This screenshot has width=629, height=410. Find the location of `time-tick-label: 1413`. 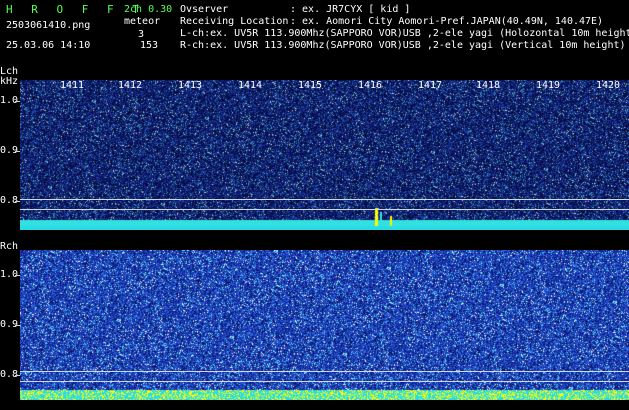

time-tick-label: 1413 is located at coordinates (190, 85).